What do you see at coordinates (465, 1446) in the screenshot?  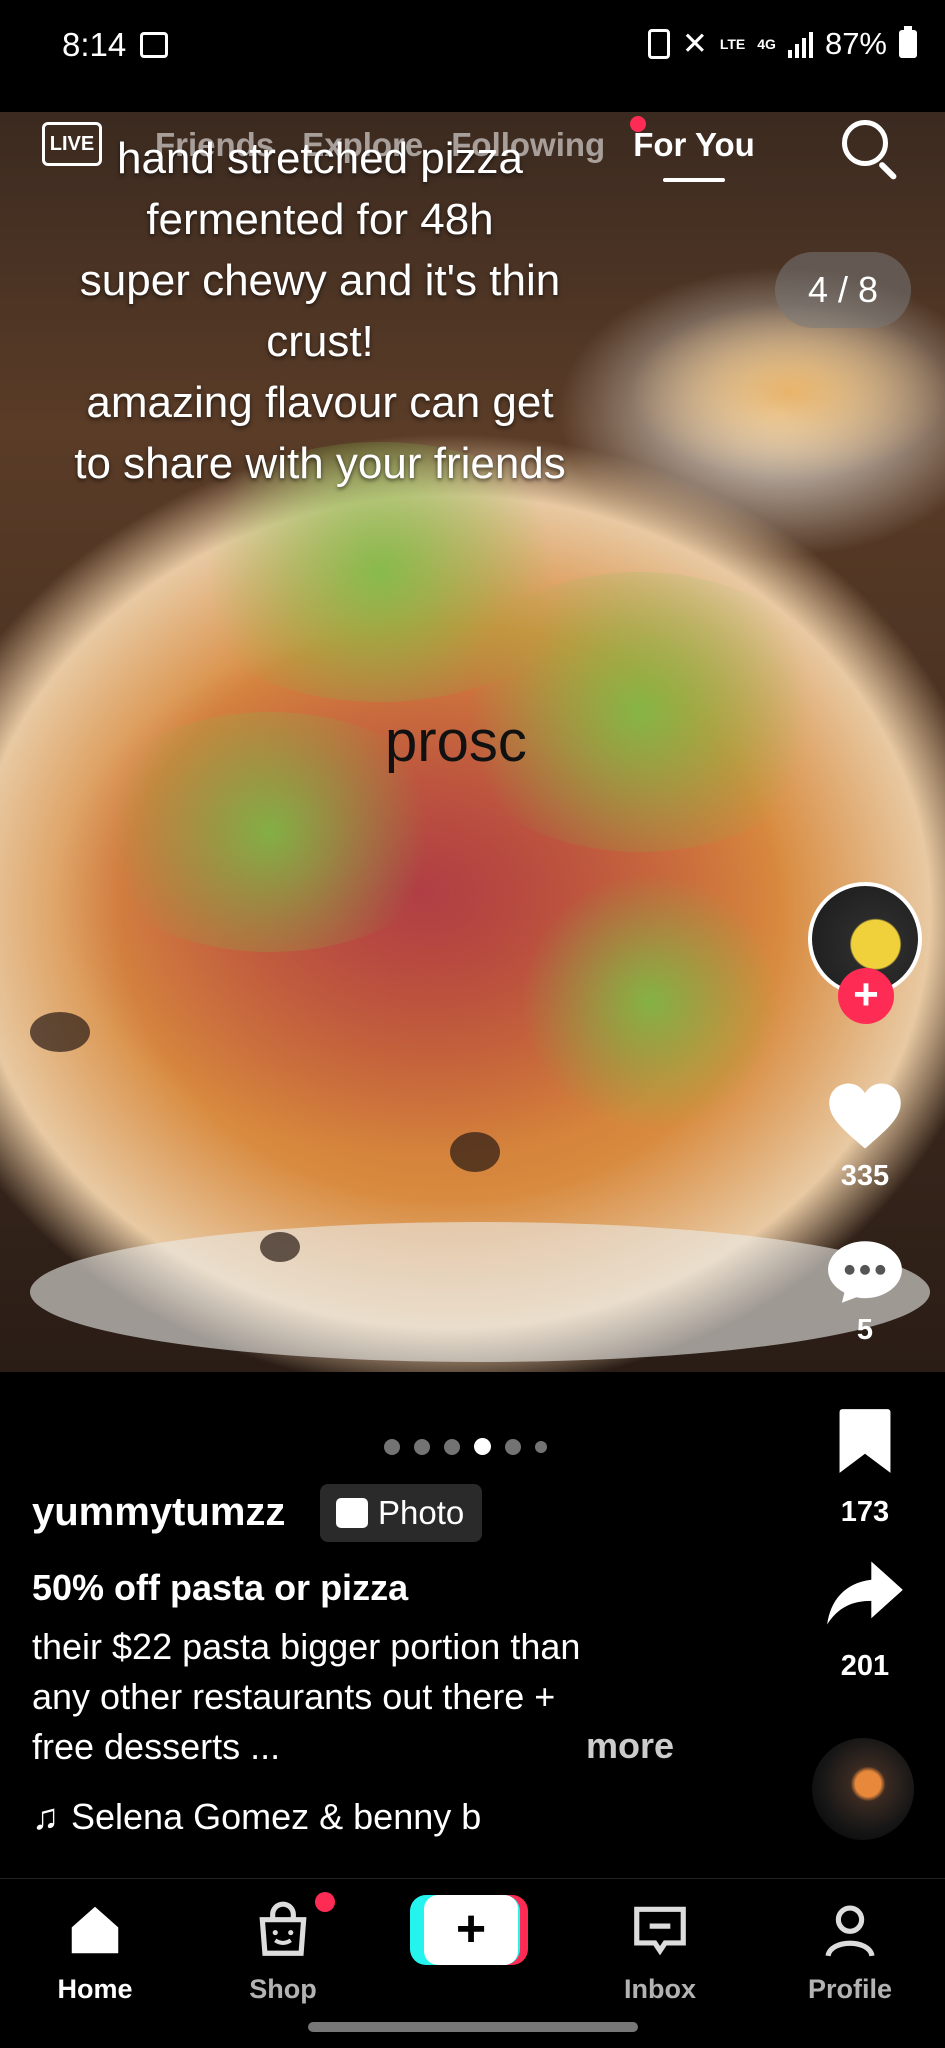 I see `photo-pagination` at bounding box center [465, 1446].